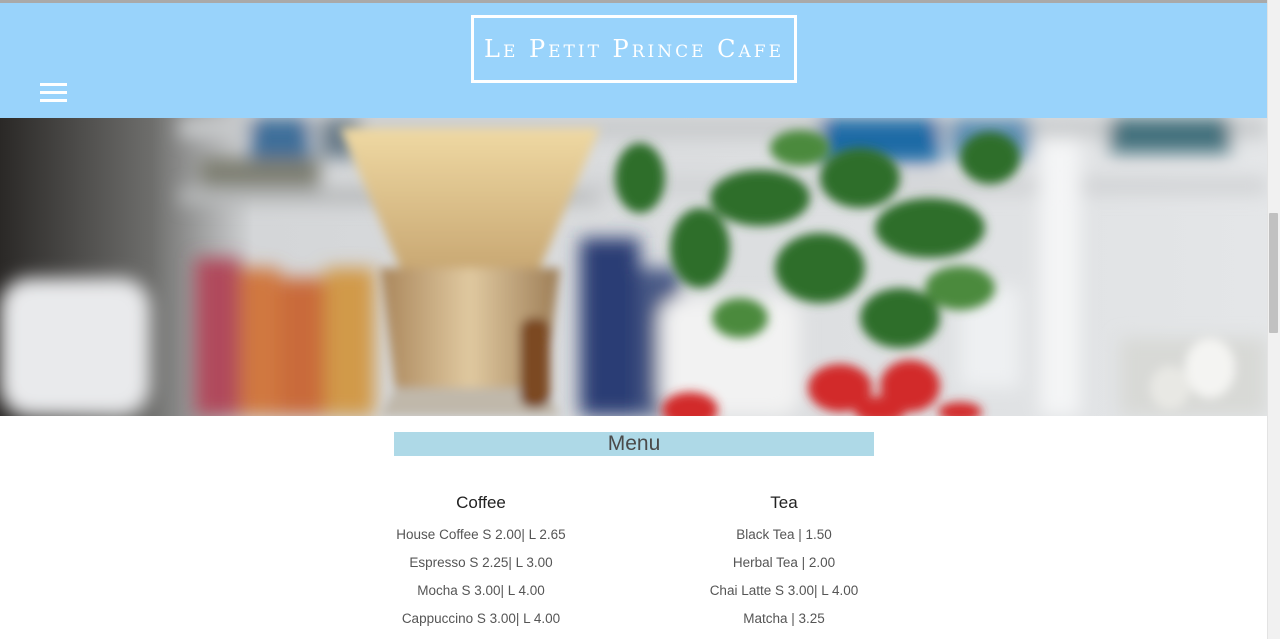  I want to click on tea-item: Black Tea | 1.50, so click(784, 534).